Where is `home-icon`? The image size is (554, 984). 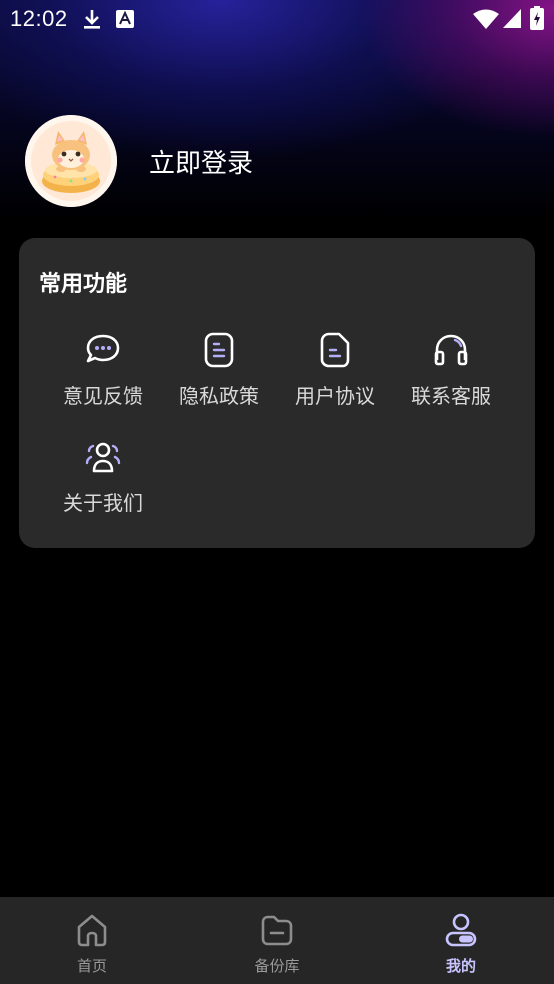 home-icon is located at coordinates (92, 930).